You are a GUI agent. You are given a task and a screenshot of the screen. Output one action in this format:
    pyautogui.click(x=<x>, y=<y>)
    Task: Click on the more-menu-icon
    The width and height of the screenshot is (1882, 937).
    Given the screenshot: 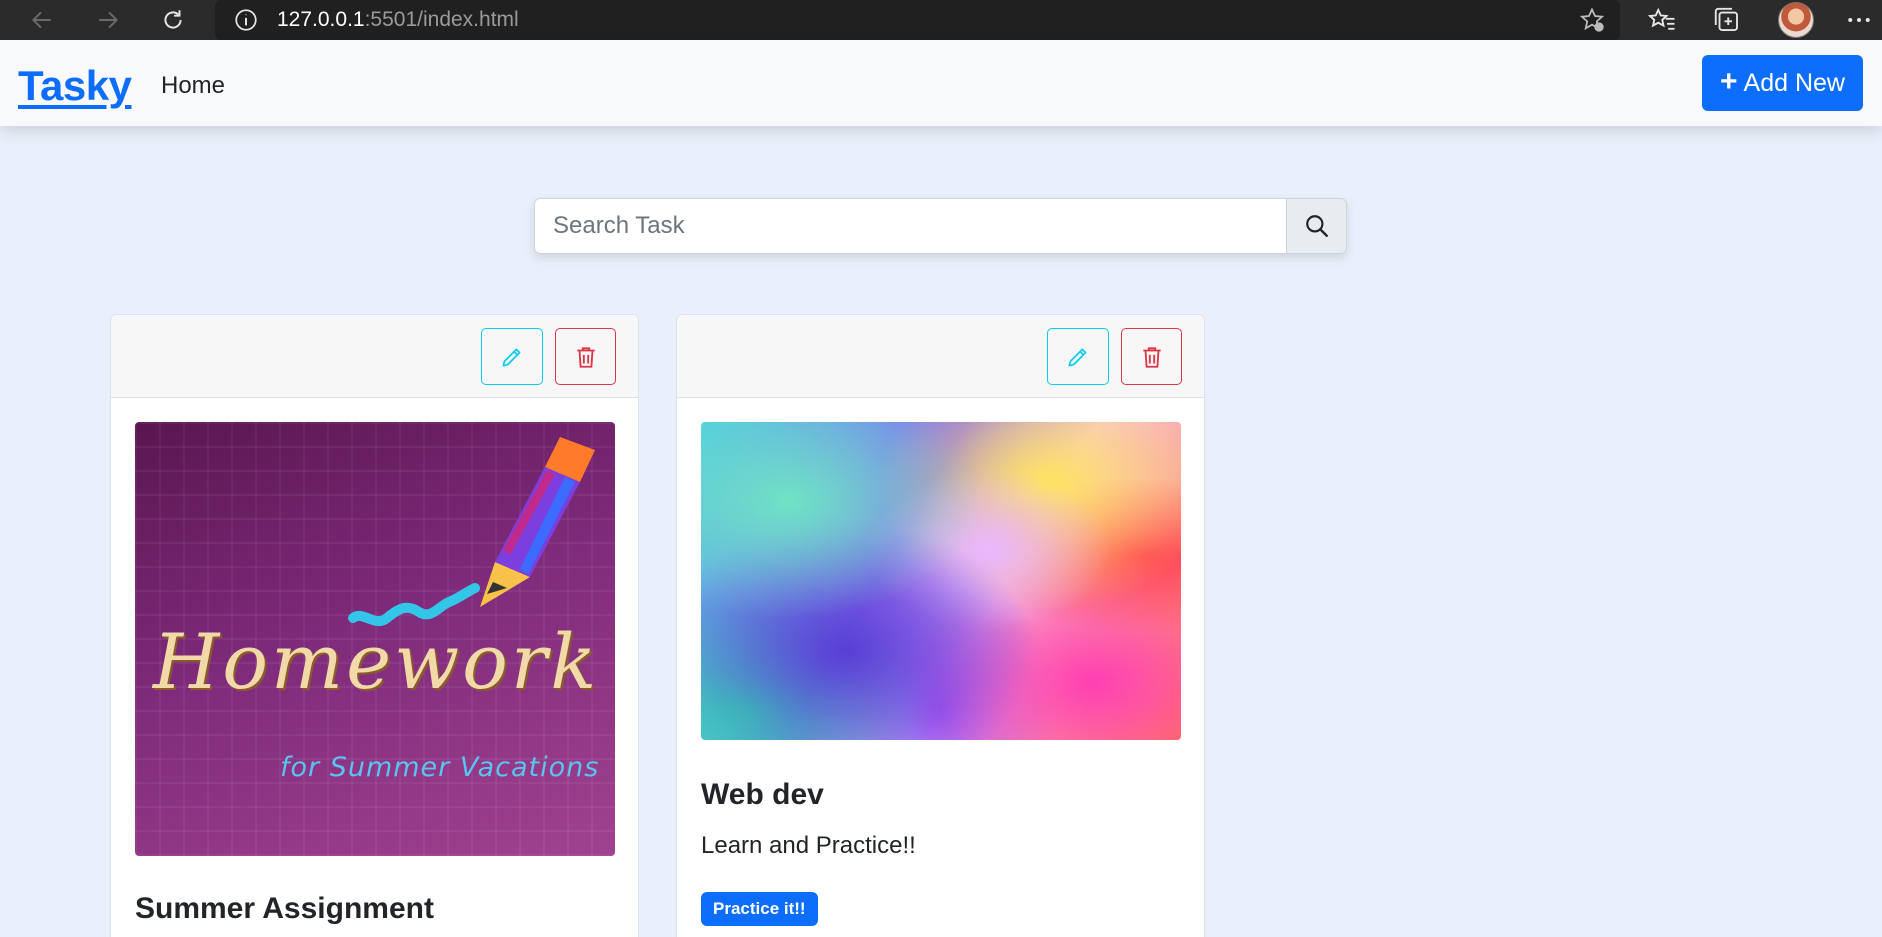 What is the action you would take?
    pyautogui.click(x=1859, y=20)
    